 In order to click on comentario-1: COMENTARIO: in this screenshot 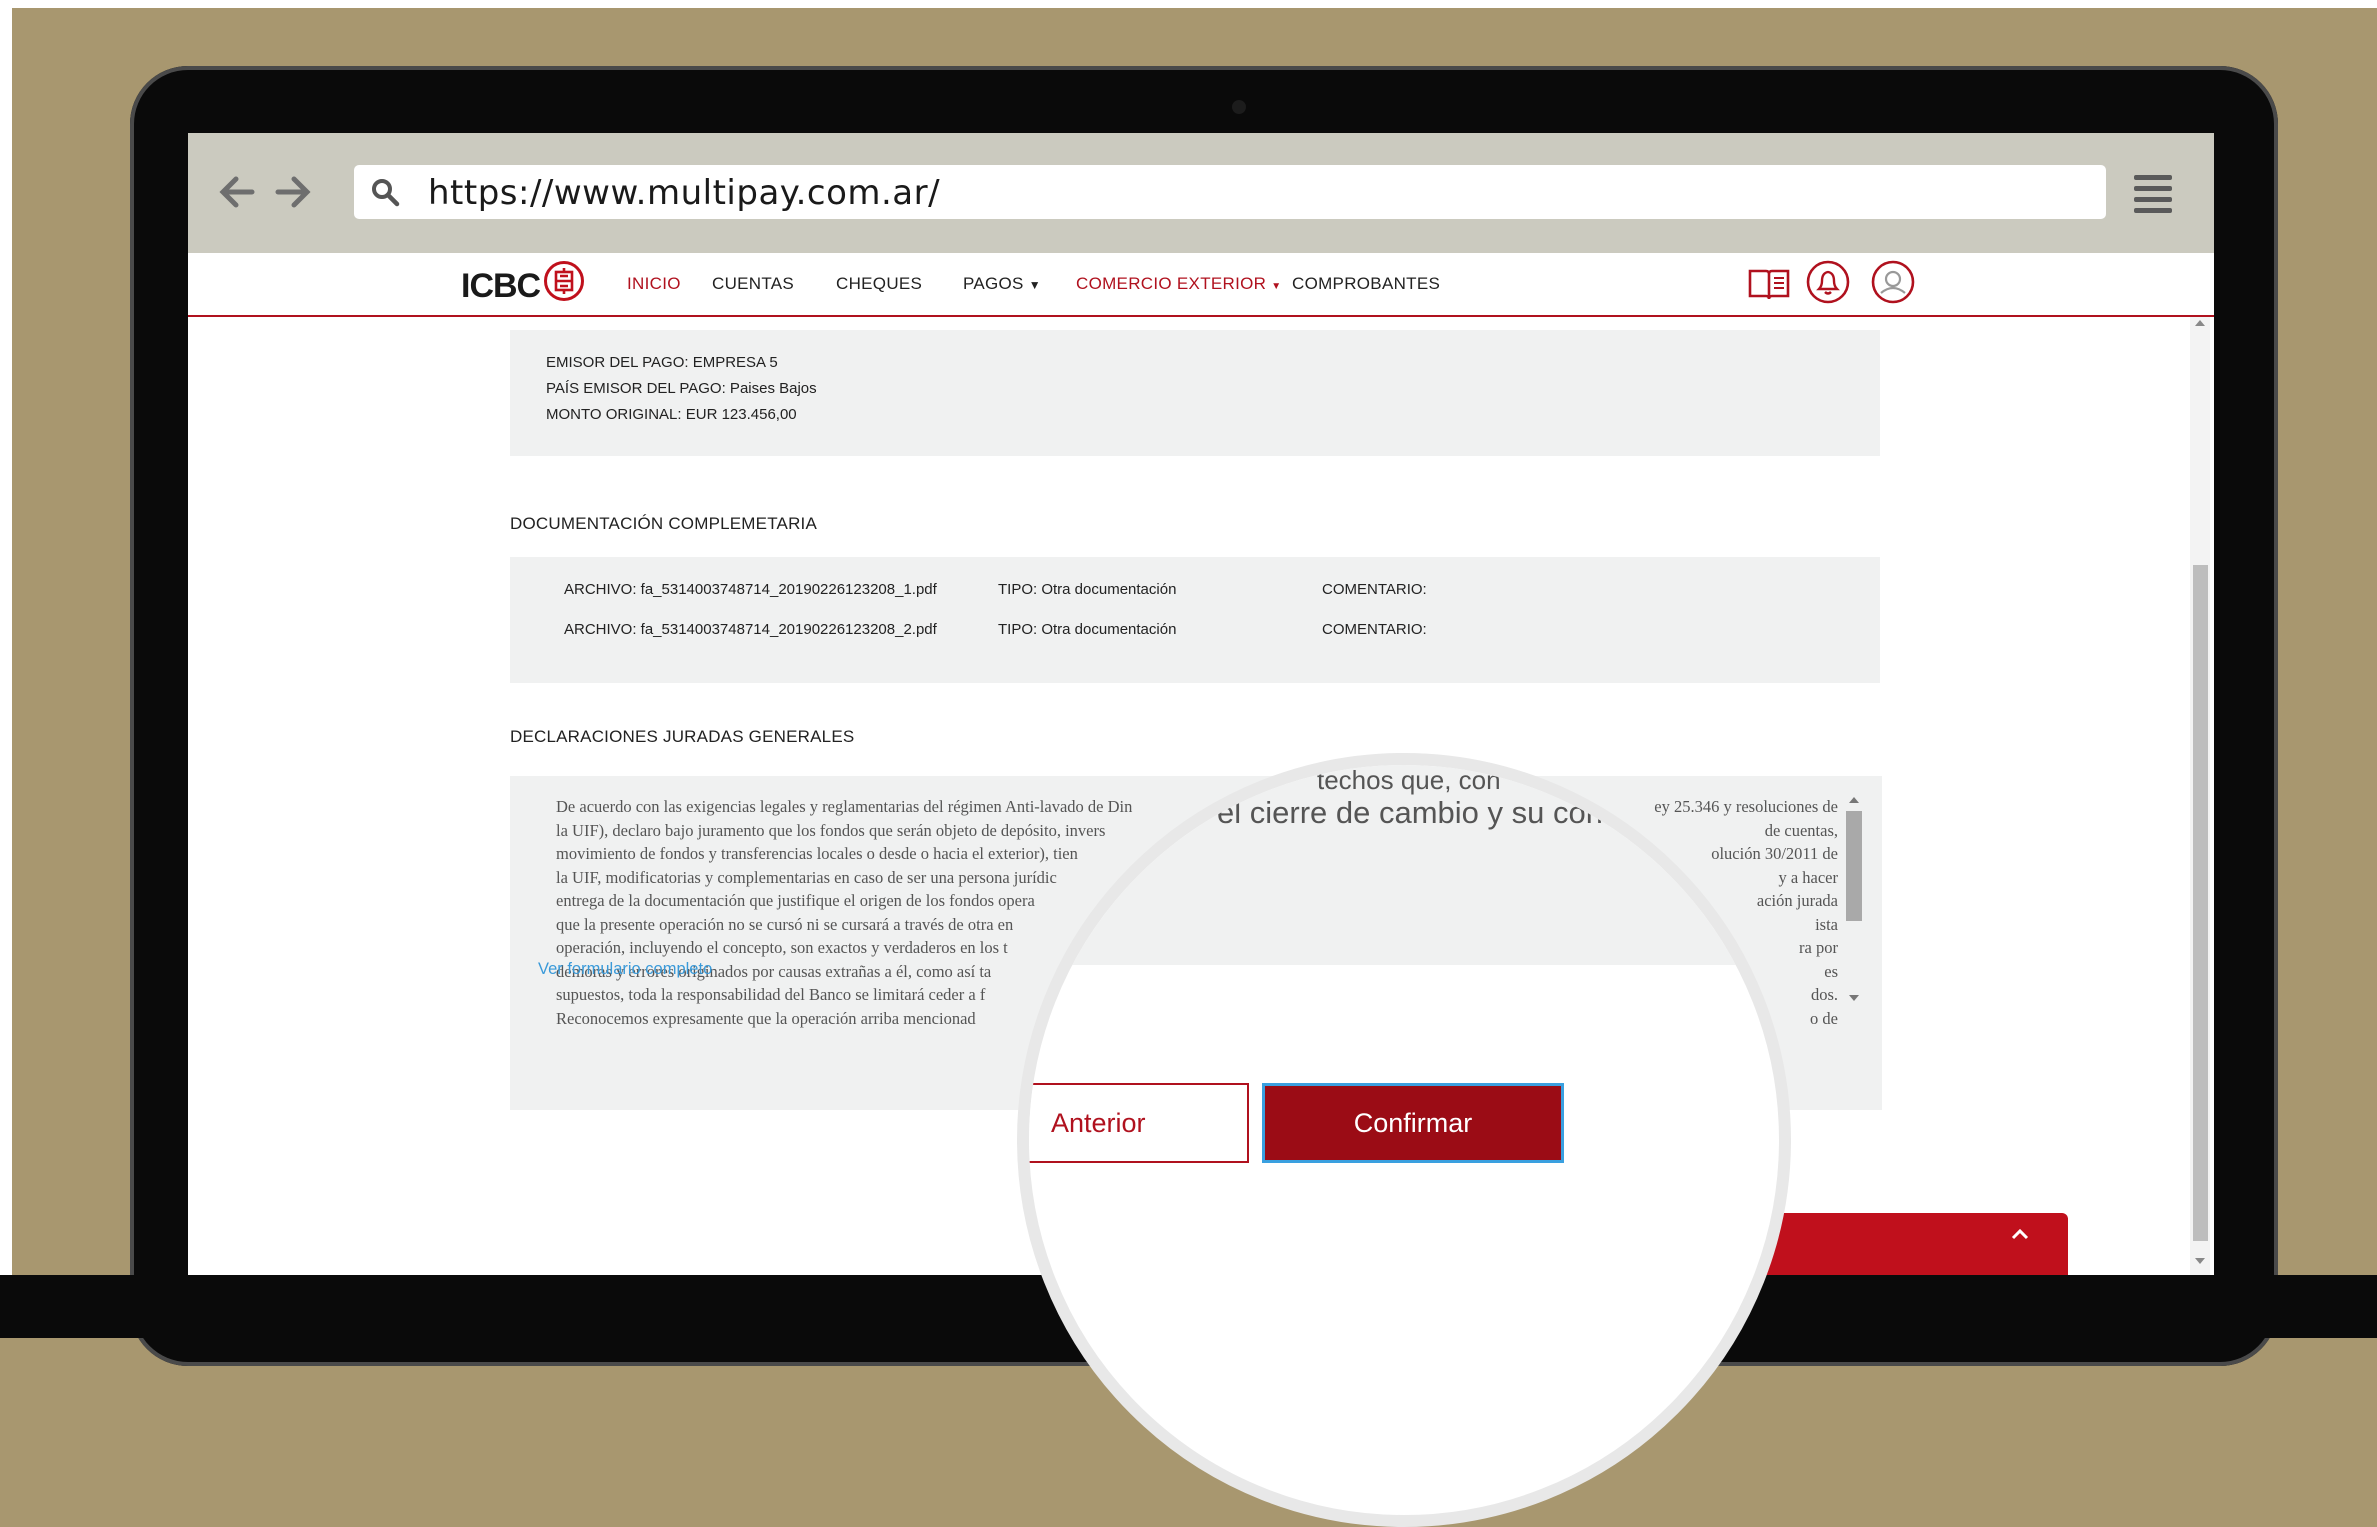, I will do `click(1374, 589)`.